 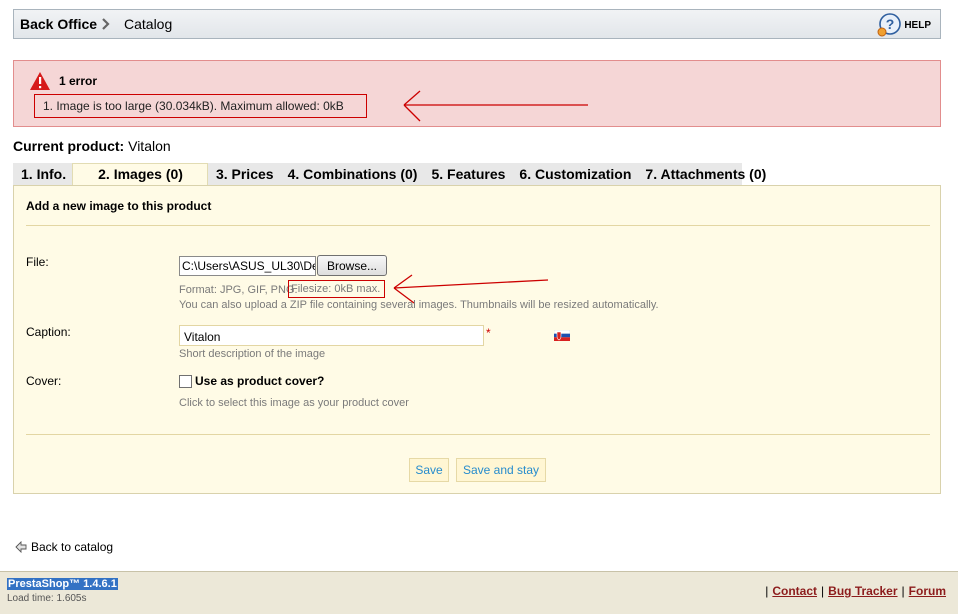 I want to click on filesize-hint: Filesize: 0kB max., so click(x=336, y=289).